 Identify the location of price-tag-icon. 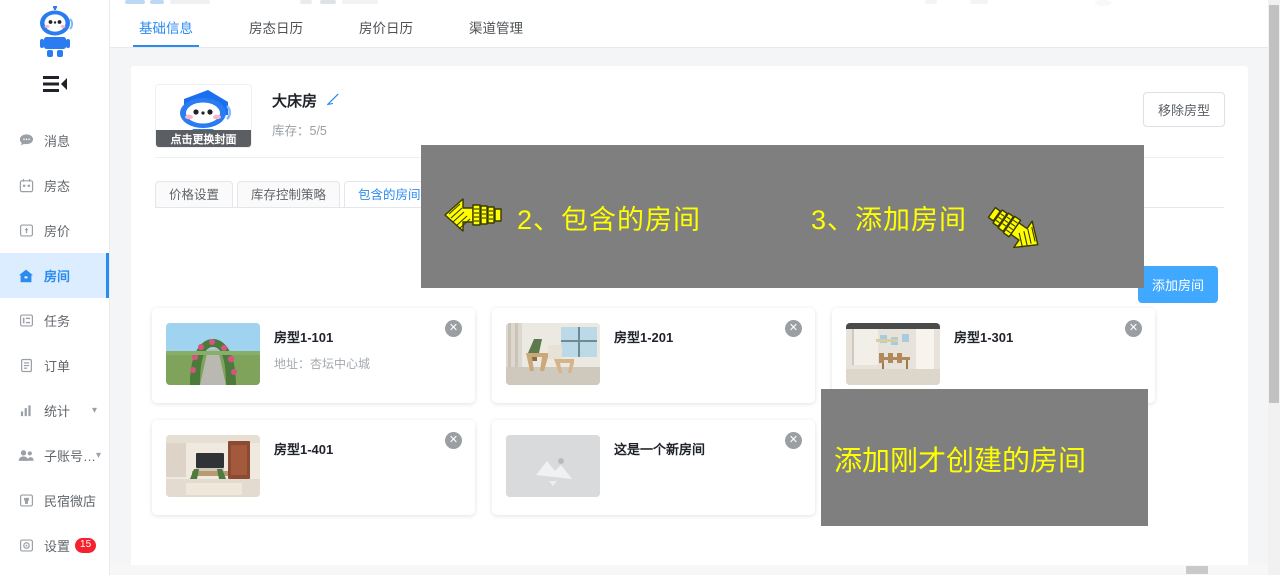
(26, 231).